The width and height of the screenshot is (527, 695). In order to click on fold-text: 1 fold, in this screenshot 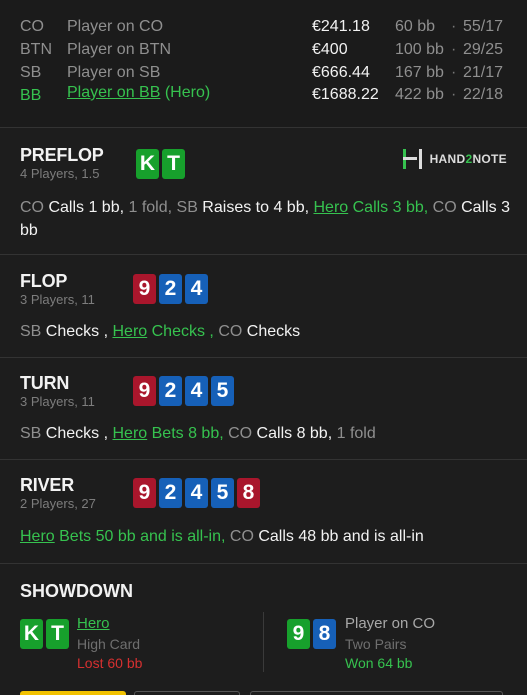, I will do `click(152, 207)`.